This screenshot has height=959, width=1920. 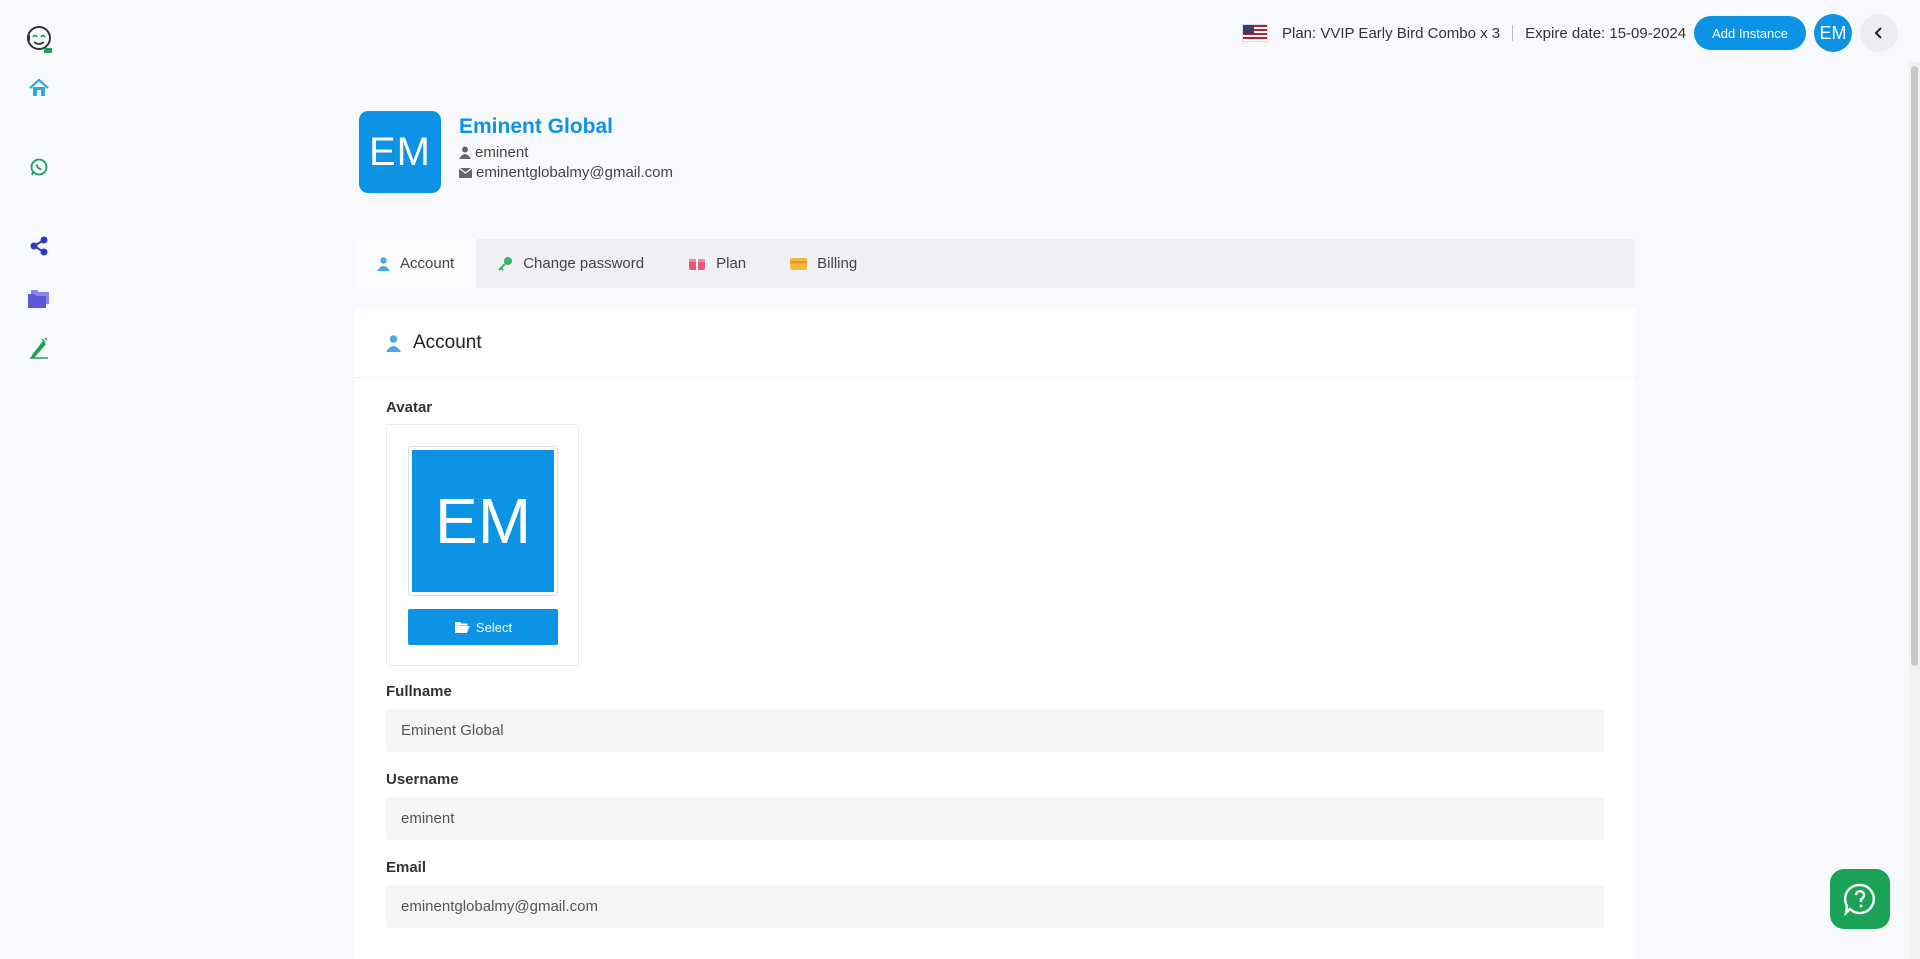 What do you see at coordinates (400, 152) in the screenshot?
I see `profile-logo: EM` at bounding box center [400, 152].